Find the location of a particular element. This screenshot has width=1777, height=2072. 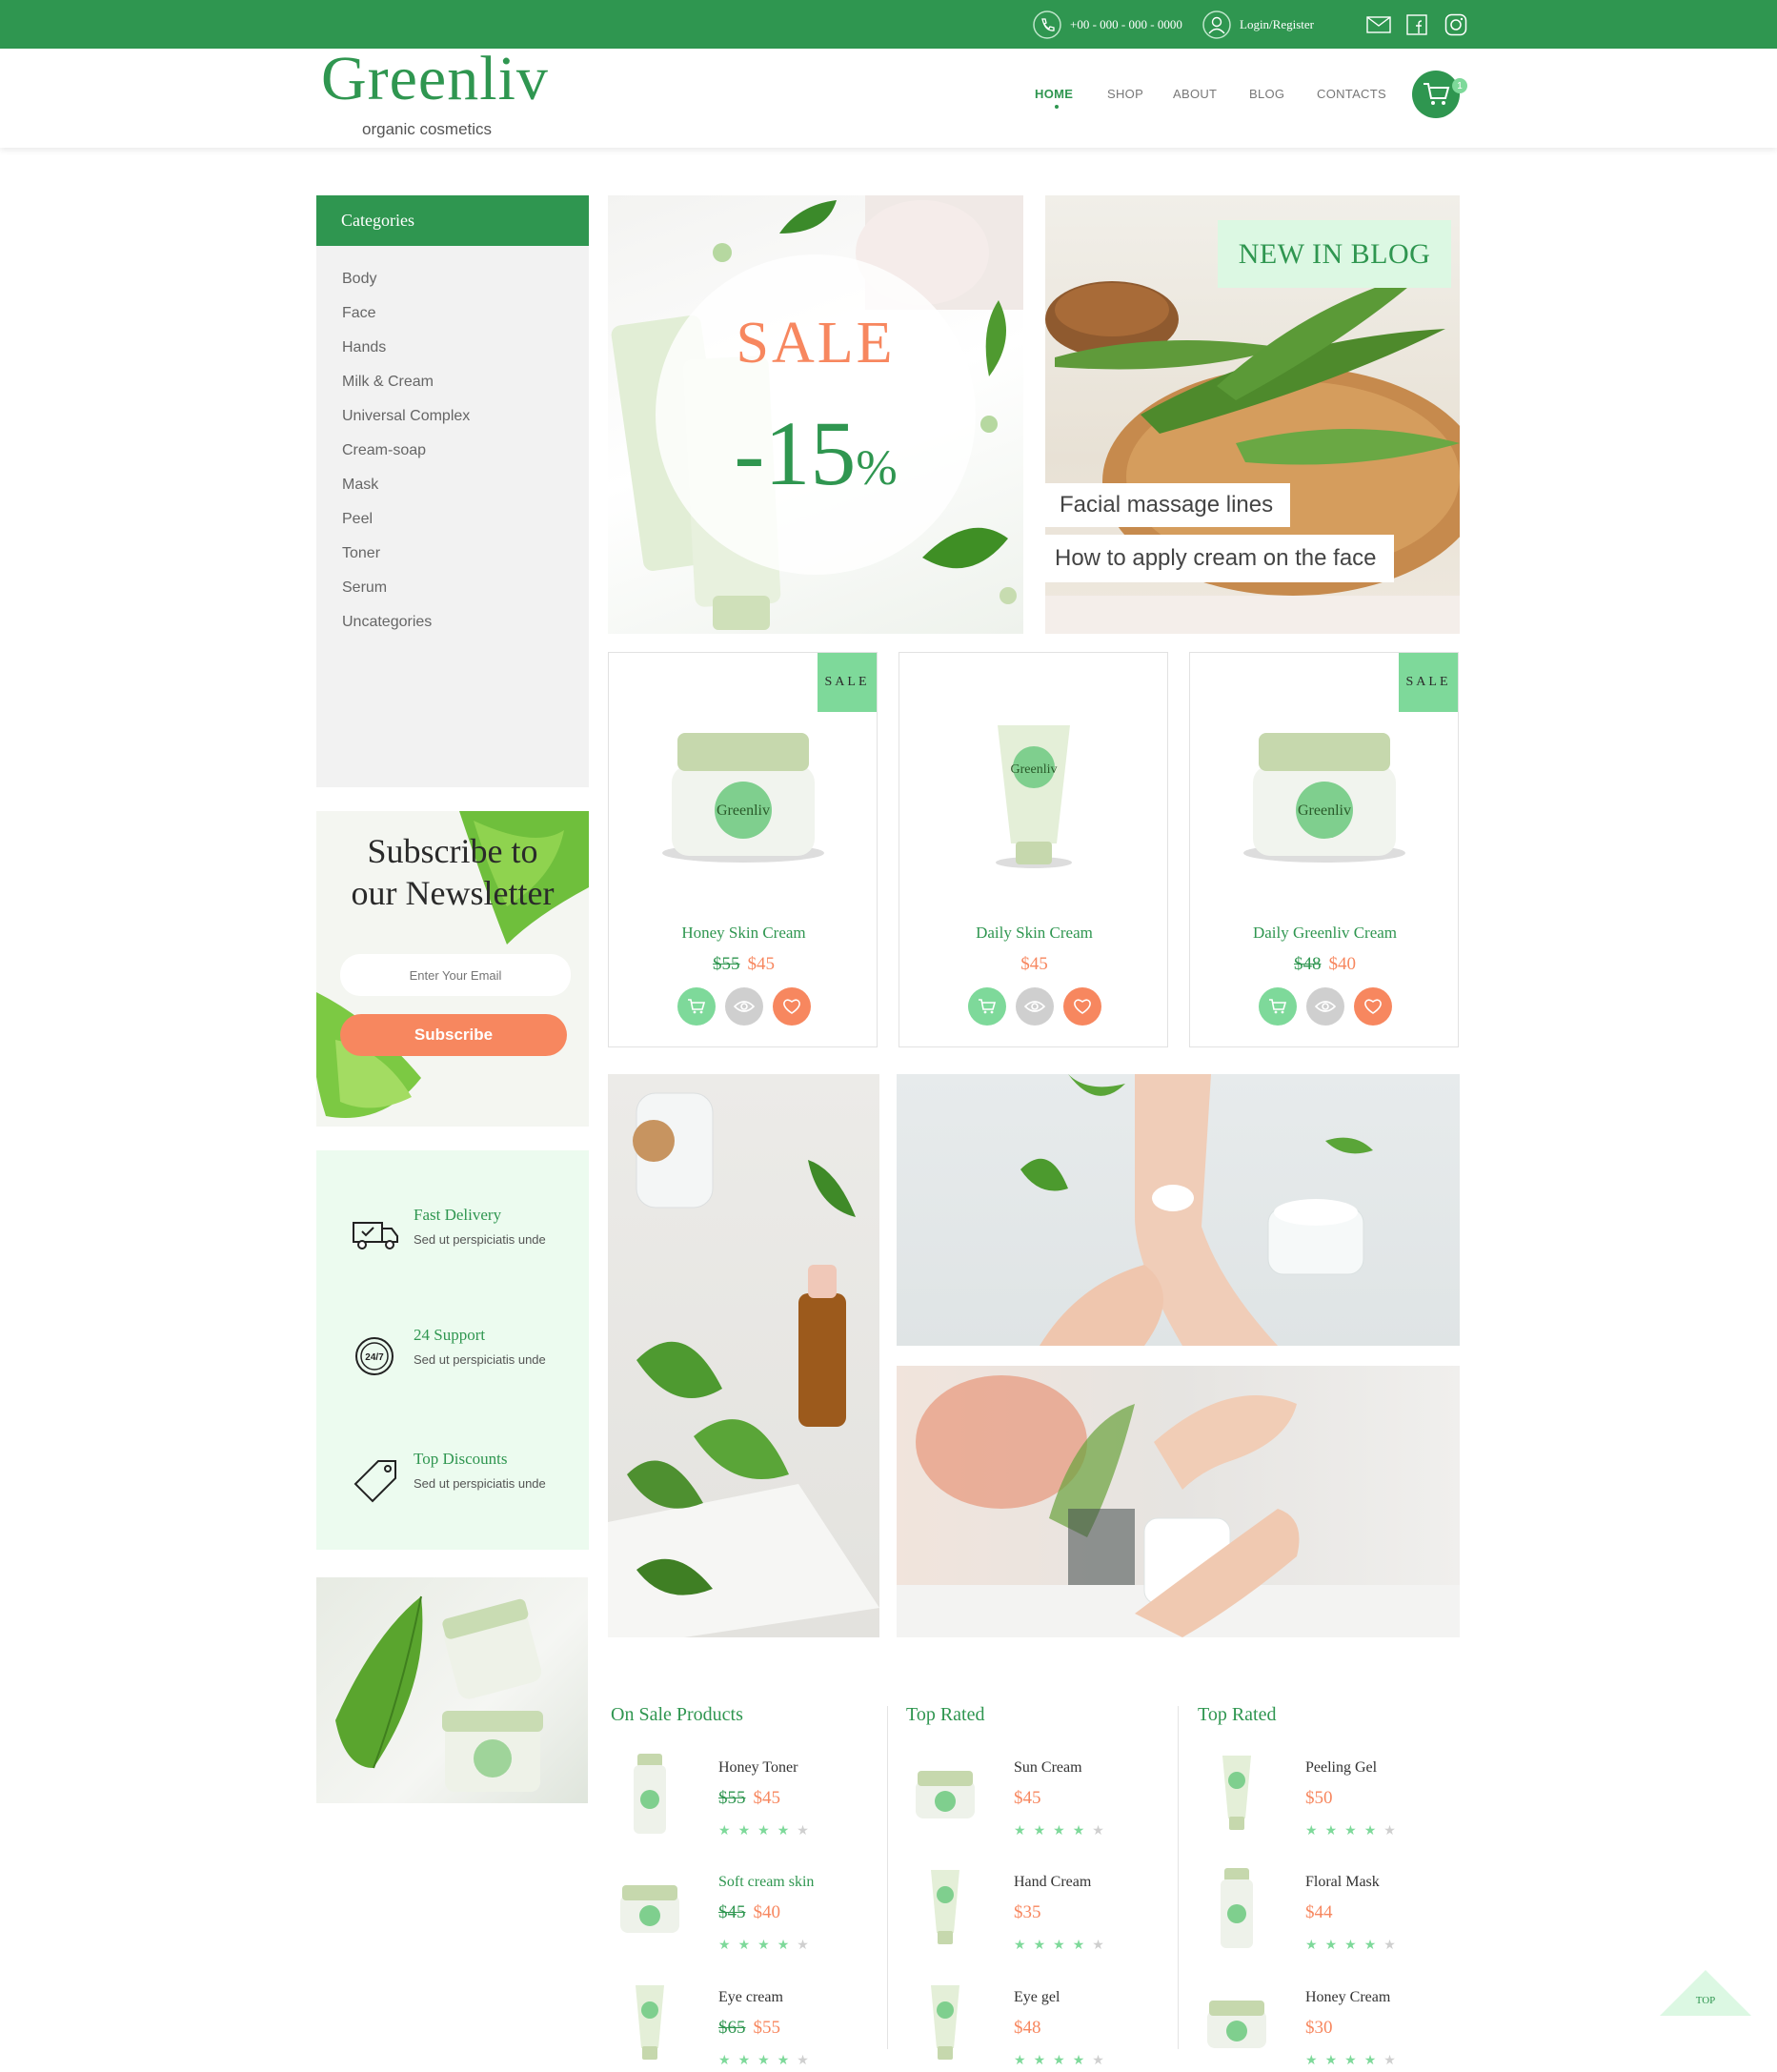

top-bar: +00 - 000 - 000 - 0000 Login/Register is located at coordinates (888, 24).